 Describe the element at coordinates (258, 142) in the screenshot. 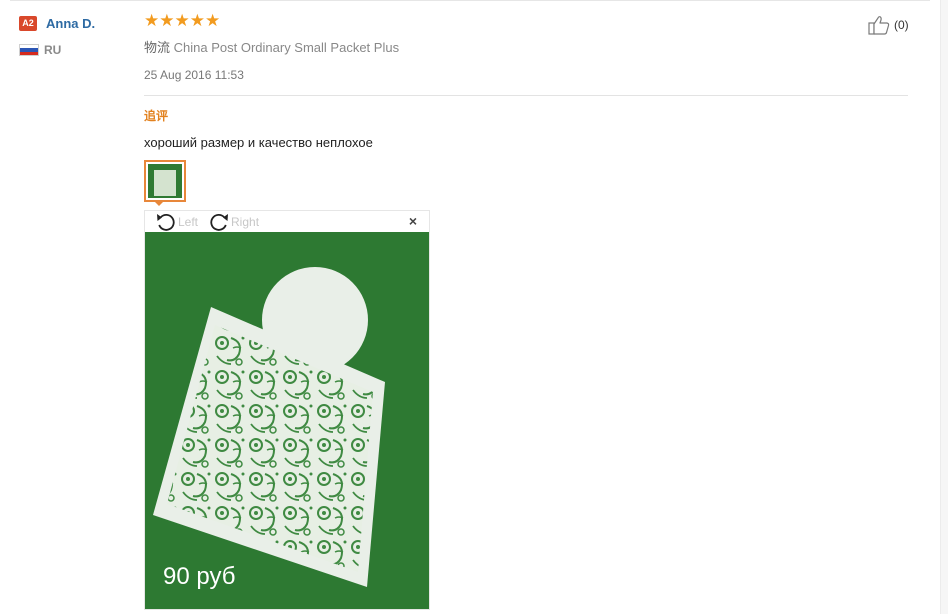

I see `feedback-text: хороший размер и качество неплохое` at that location.